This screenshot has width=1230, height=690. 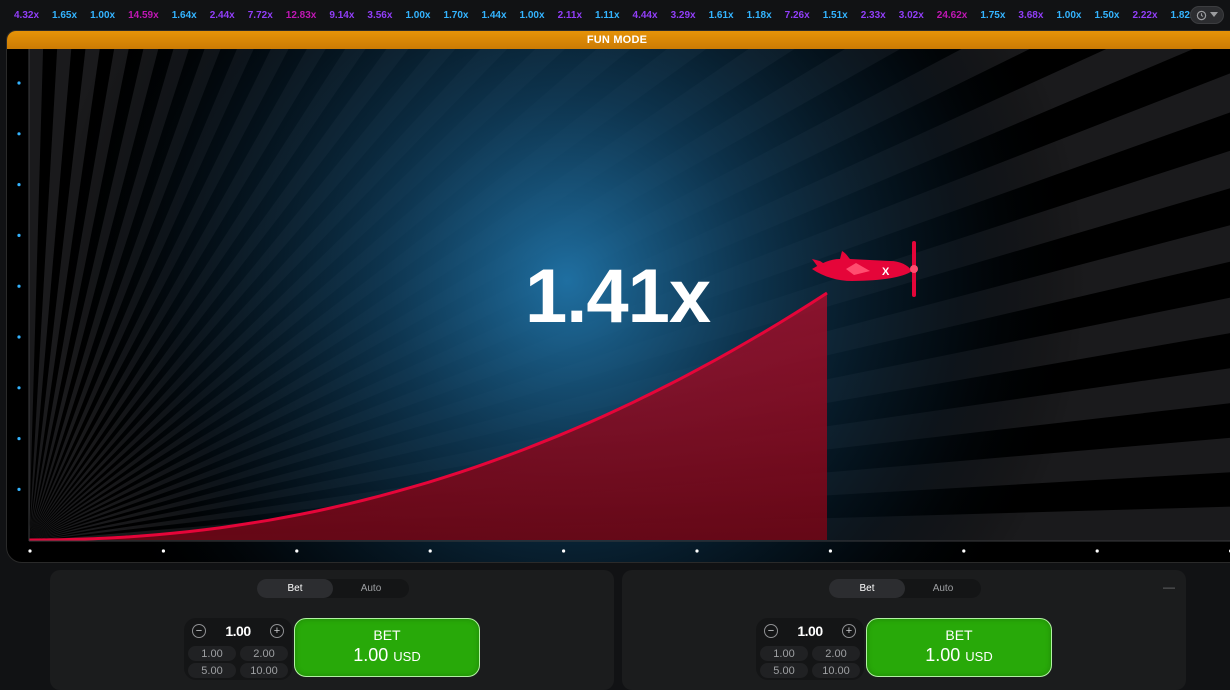 I want to click on history-clock-icon, so click(x=1201, y=15).